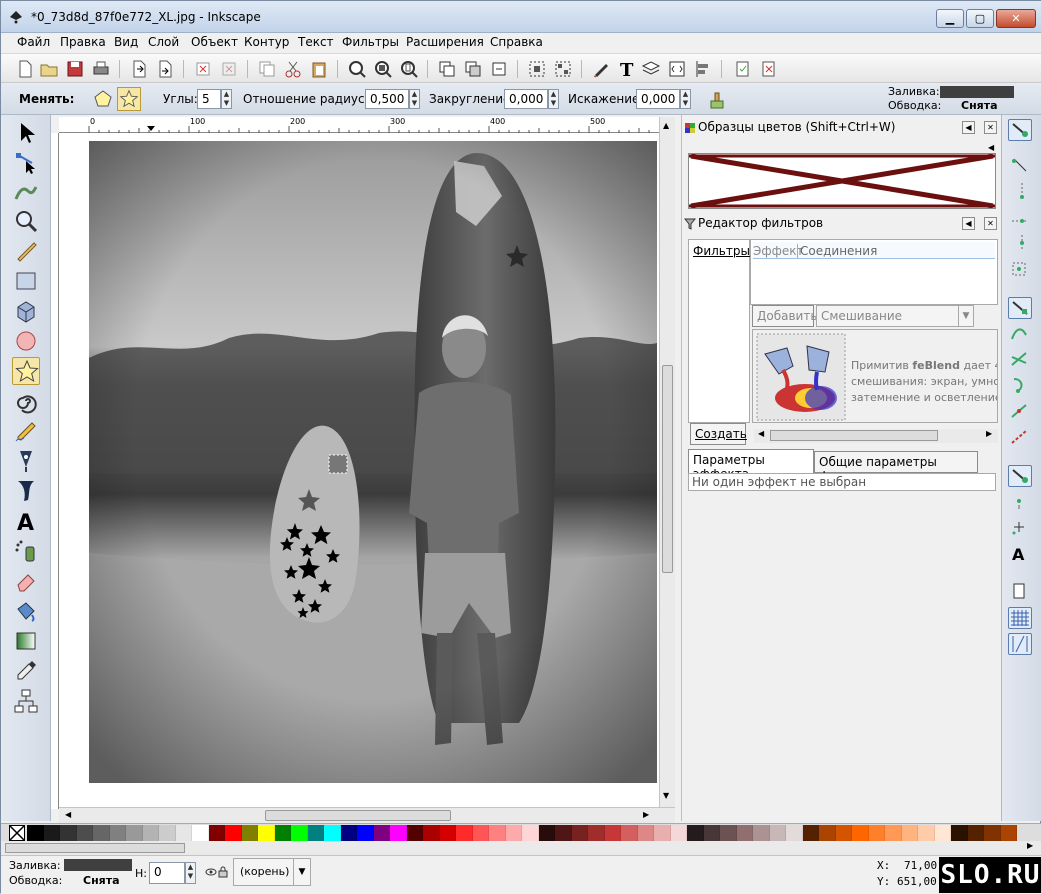 The height and width of the screenshot is (894, 1041). I want to click on rectangle-tool-icon, so click(26, 281).